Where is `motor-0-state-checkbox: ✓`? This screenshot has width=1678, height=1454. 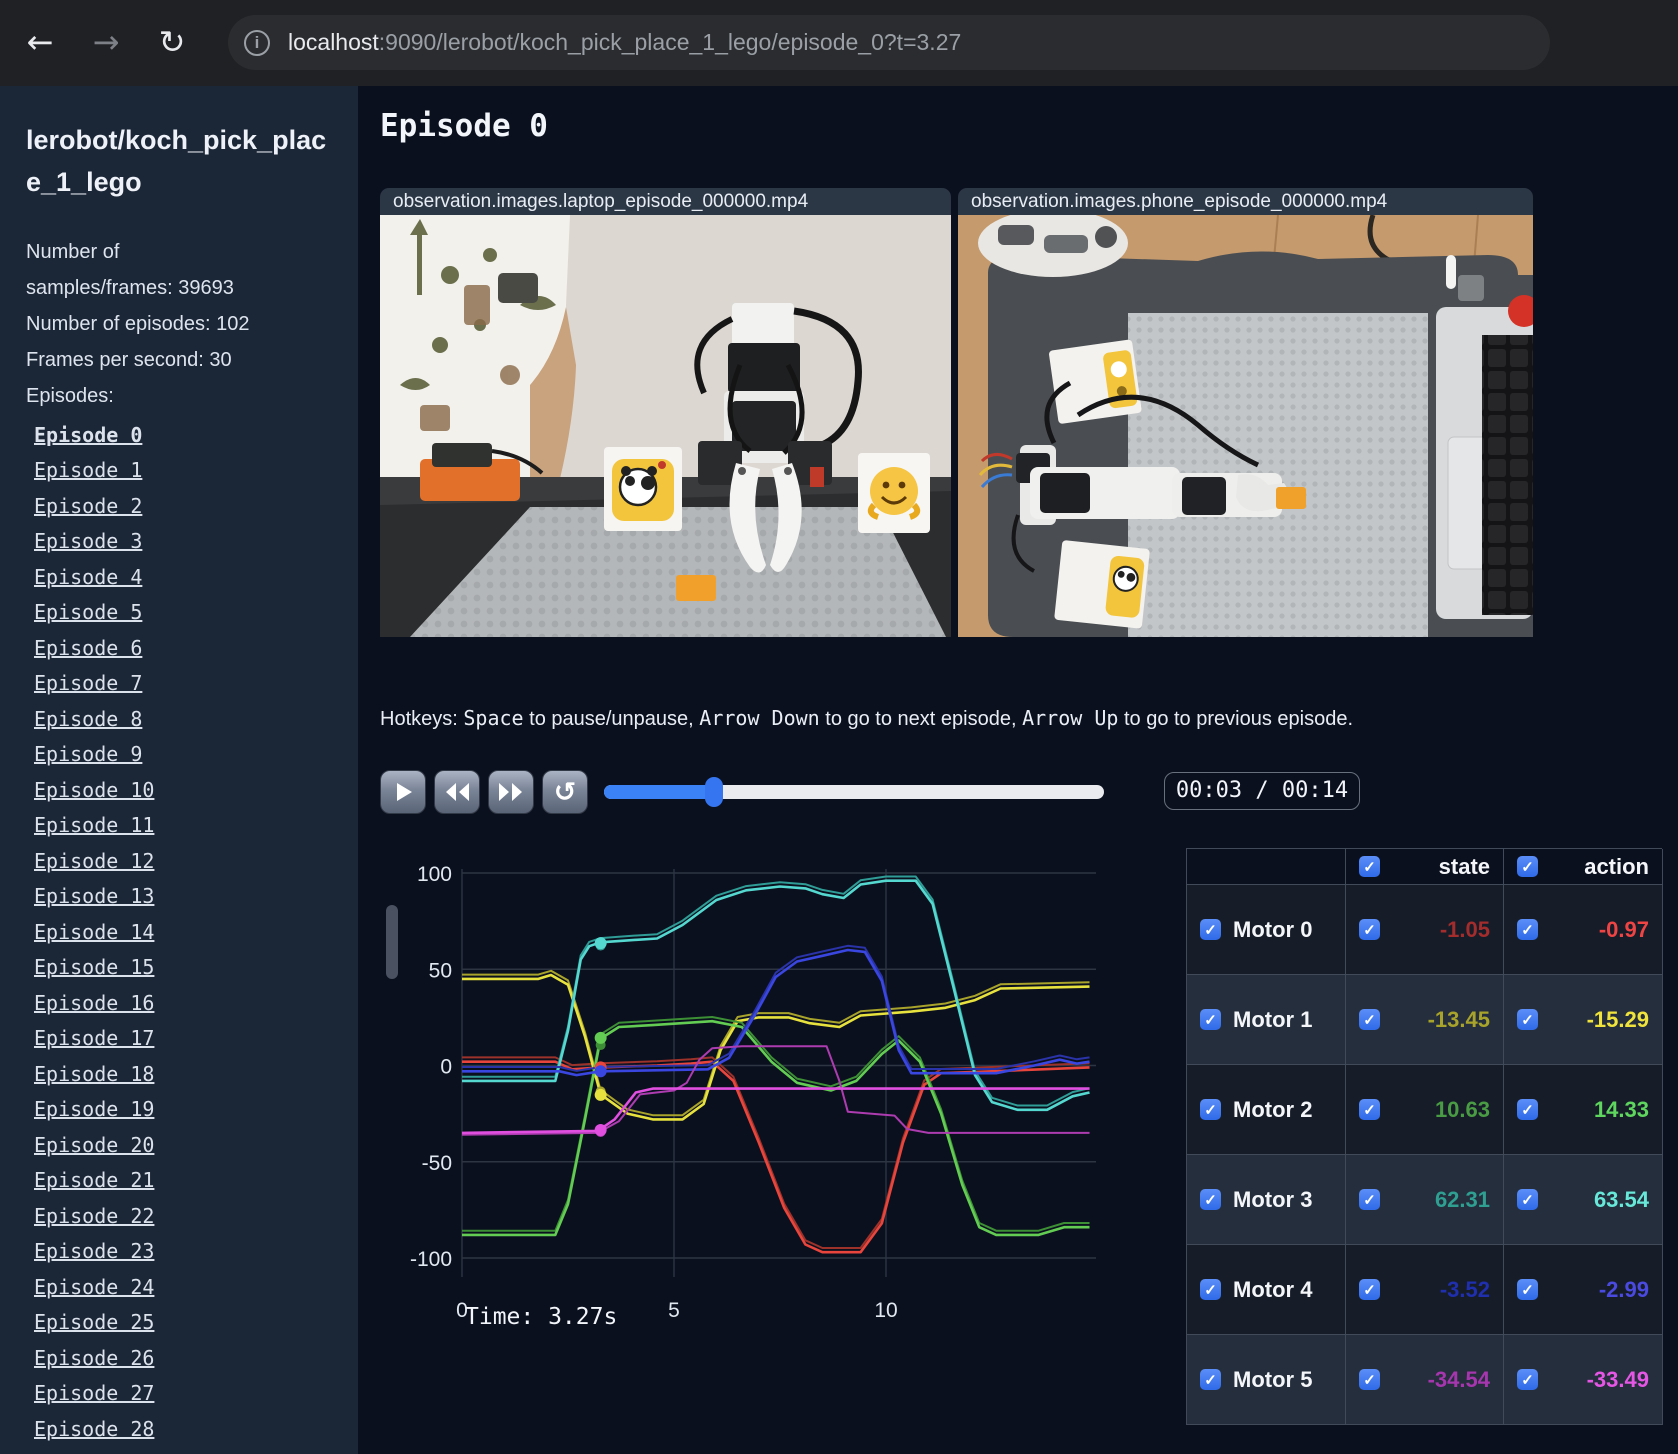
motor-0-state-checkbox: ✓ is located at coordinates (1369, 929).